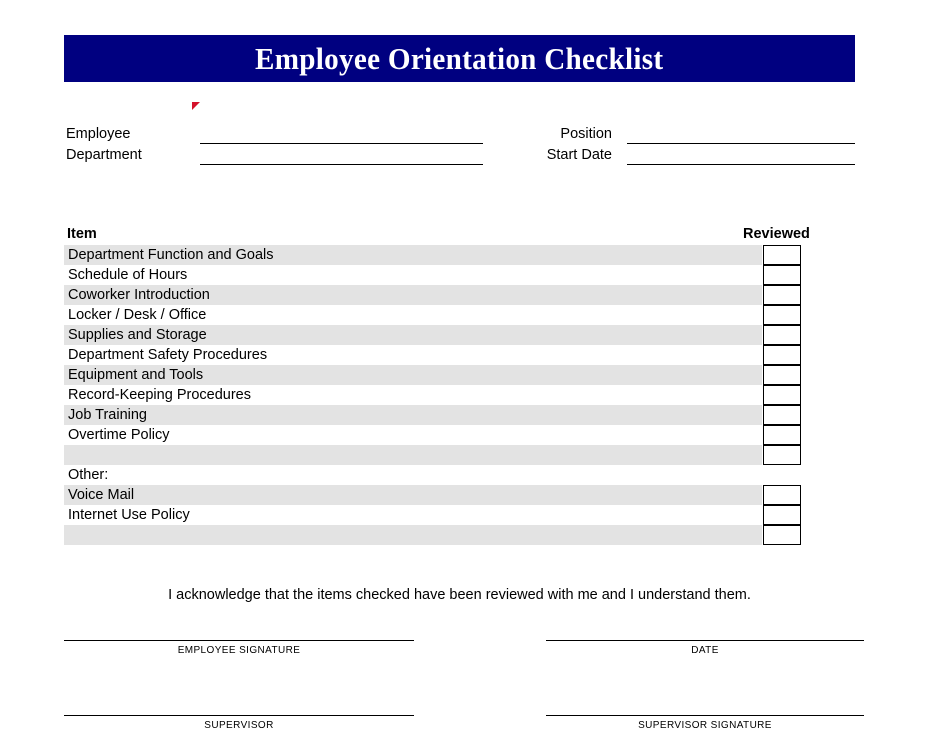  I want to click on red-comment-mark-icon, so click(196, 106).